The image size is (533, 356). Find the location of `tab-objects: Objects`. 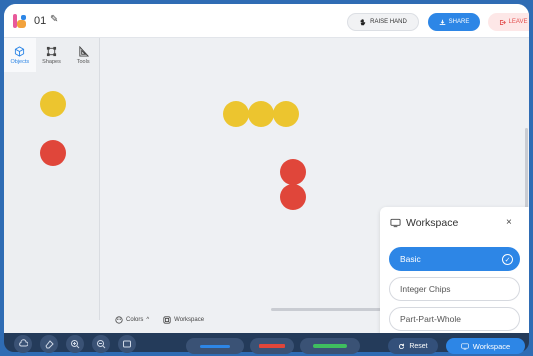

tab-objects: Objects is located at coordinates (20, 55).